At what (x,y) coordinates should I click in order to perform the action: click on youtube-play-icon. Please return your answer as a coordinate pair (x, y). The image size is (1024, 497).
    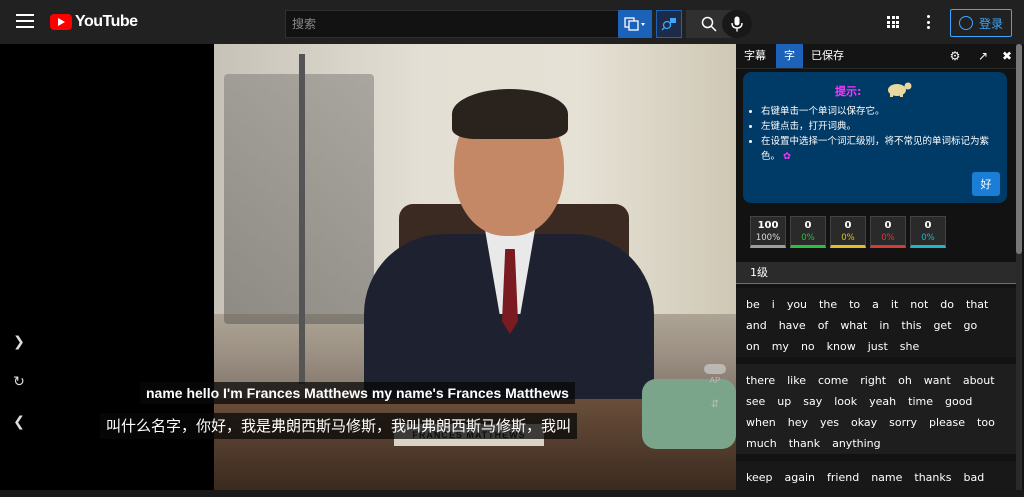
    Looking at the image, I should click on (61, 22).